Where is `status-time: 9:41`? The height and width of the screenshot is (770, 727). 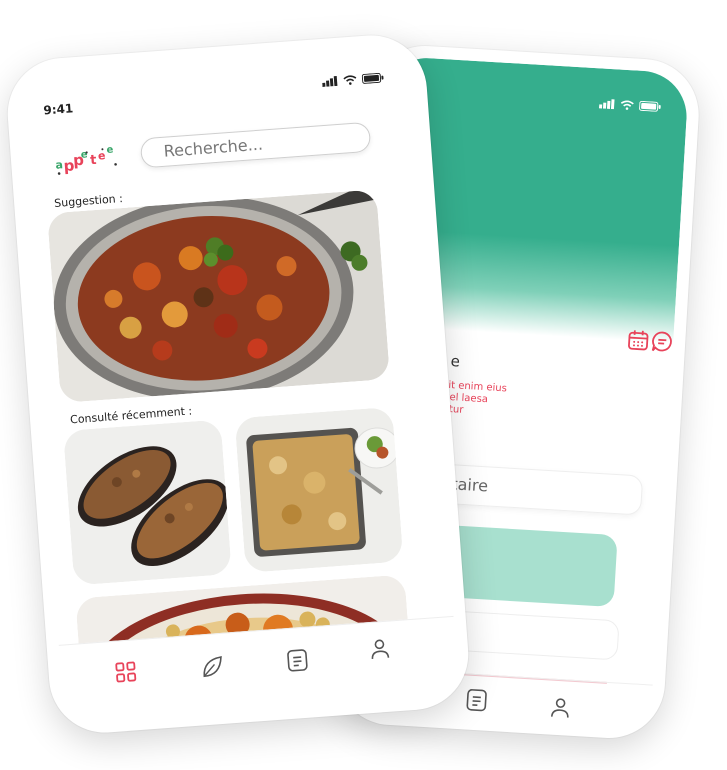
status-time: 9:41 is located at coordinates (58, 109).